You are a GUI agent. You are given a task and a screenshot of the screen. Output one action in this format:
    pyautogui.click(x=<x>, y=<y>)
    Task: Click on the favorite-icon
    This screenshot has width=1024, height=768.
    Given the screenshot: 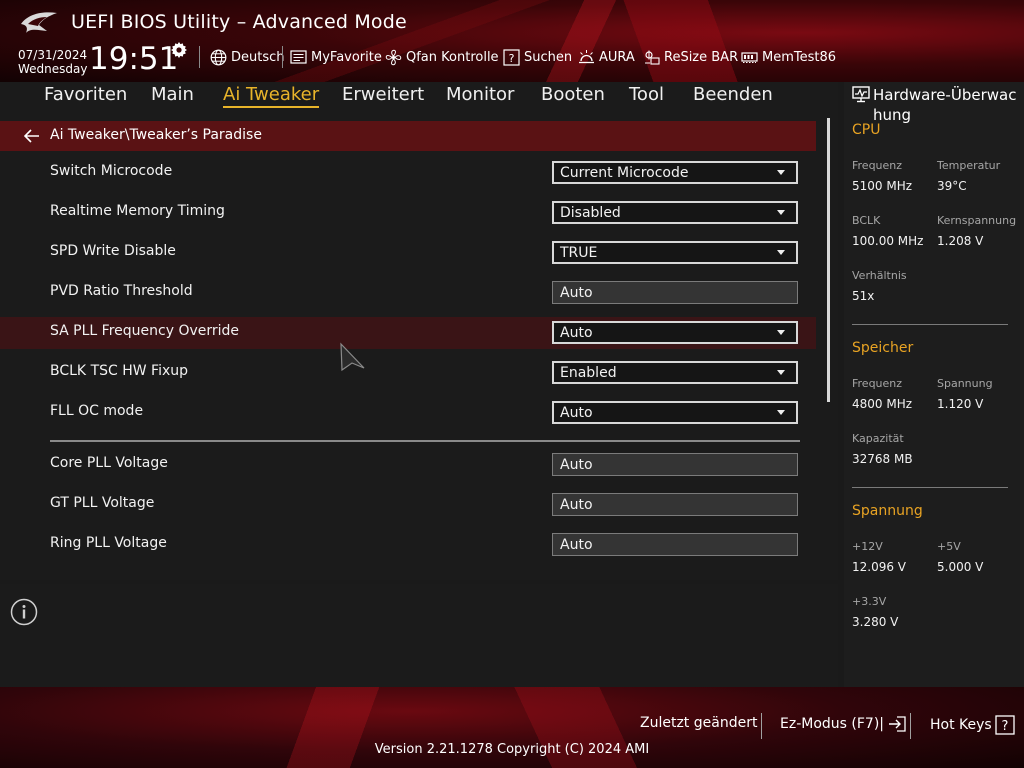 What is the action you would take?
    pyautogui.click(x=298, y=56)
    